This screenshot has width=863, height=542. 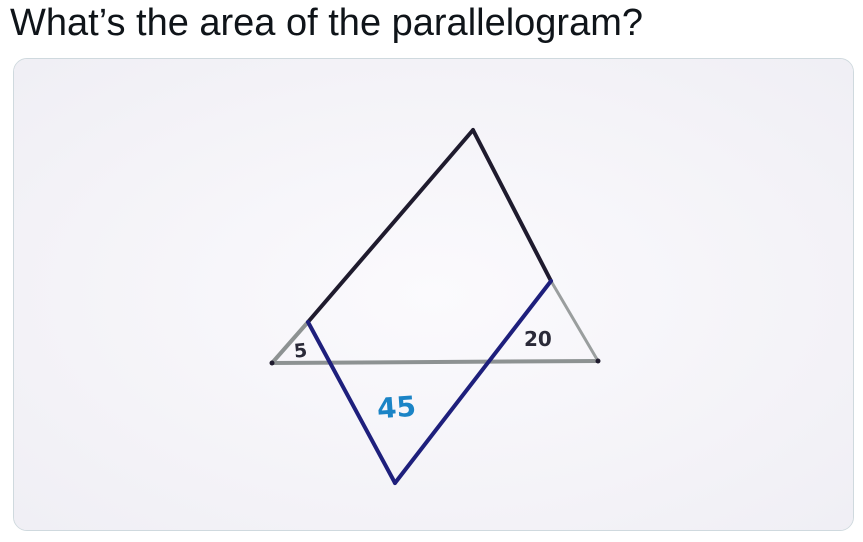 What do you see at coordinates (300, 351) in the screenshot?
I see `label-small-triangle-area: 5` at bounding box center [300, 351].